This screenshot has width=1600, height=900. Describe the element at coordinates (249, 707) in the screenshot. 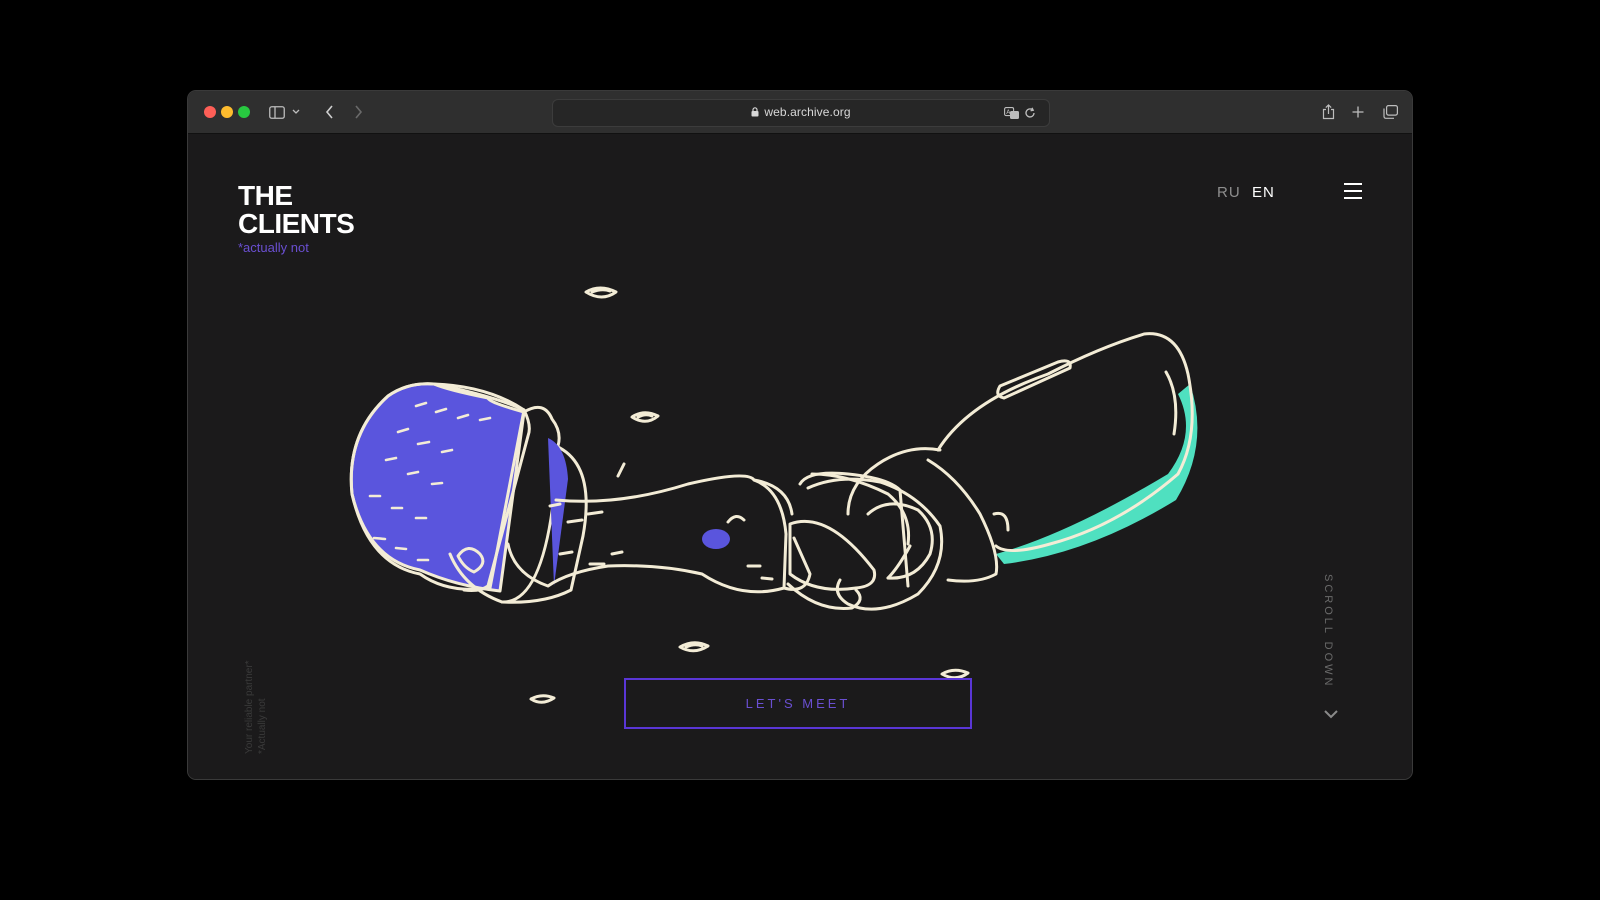

I see `side-tagline-line-1: Your reliable partner*` at that location.